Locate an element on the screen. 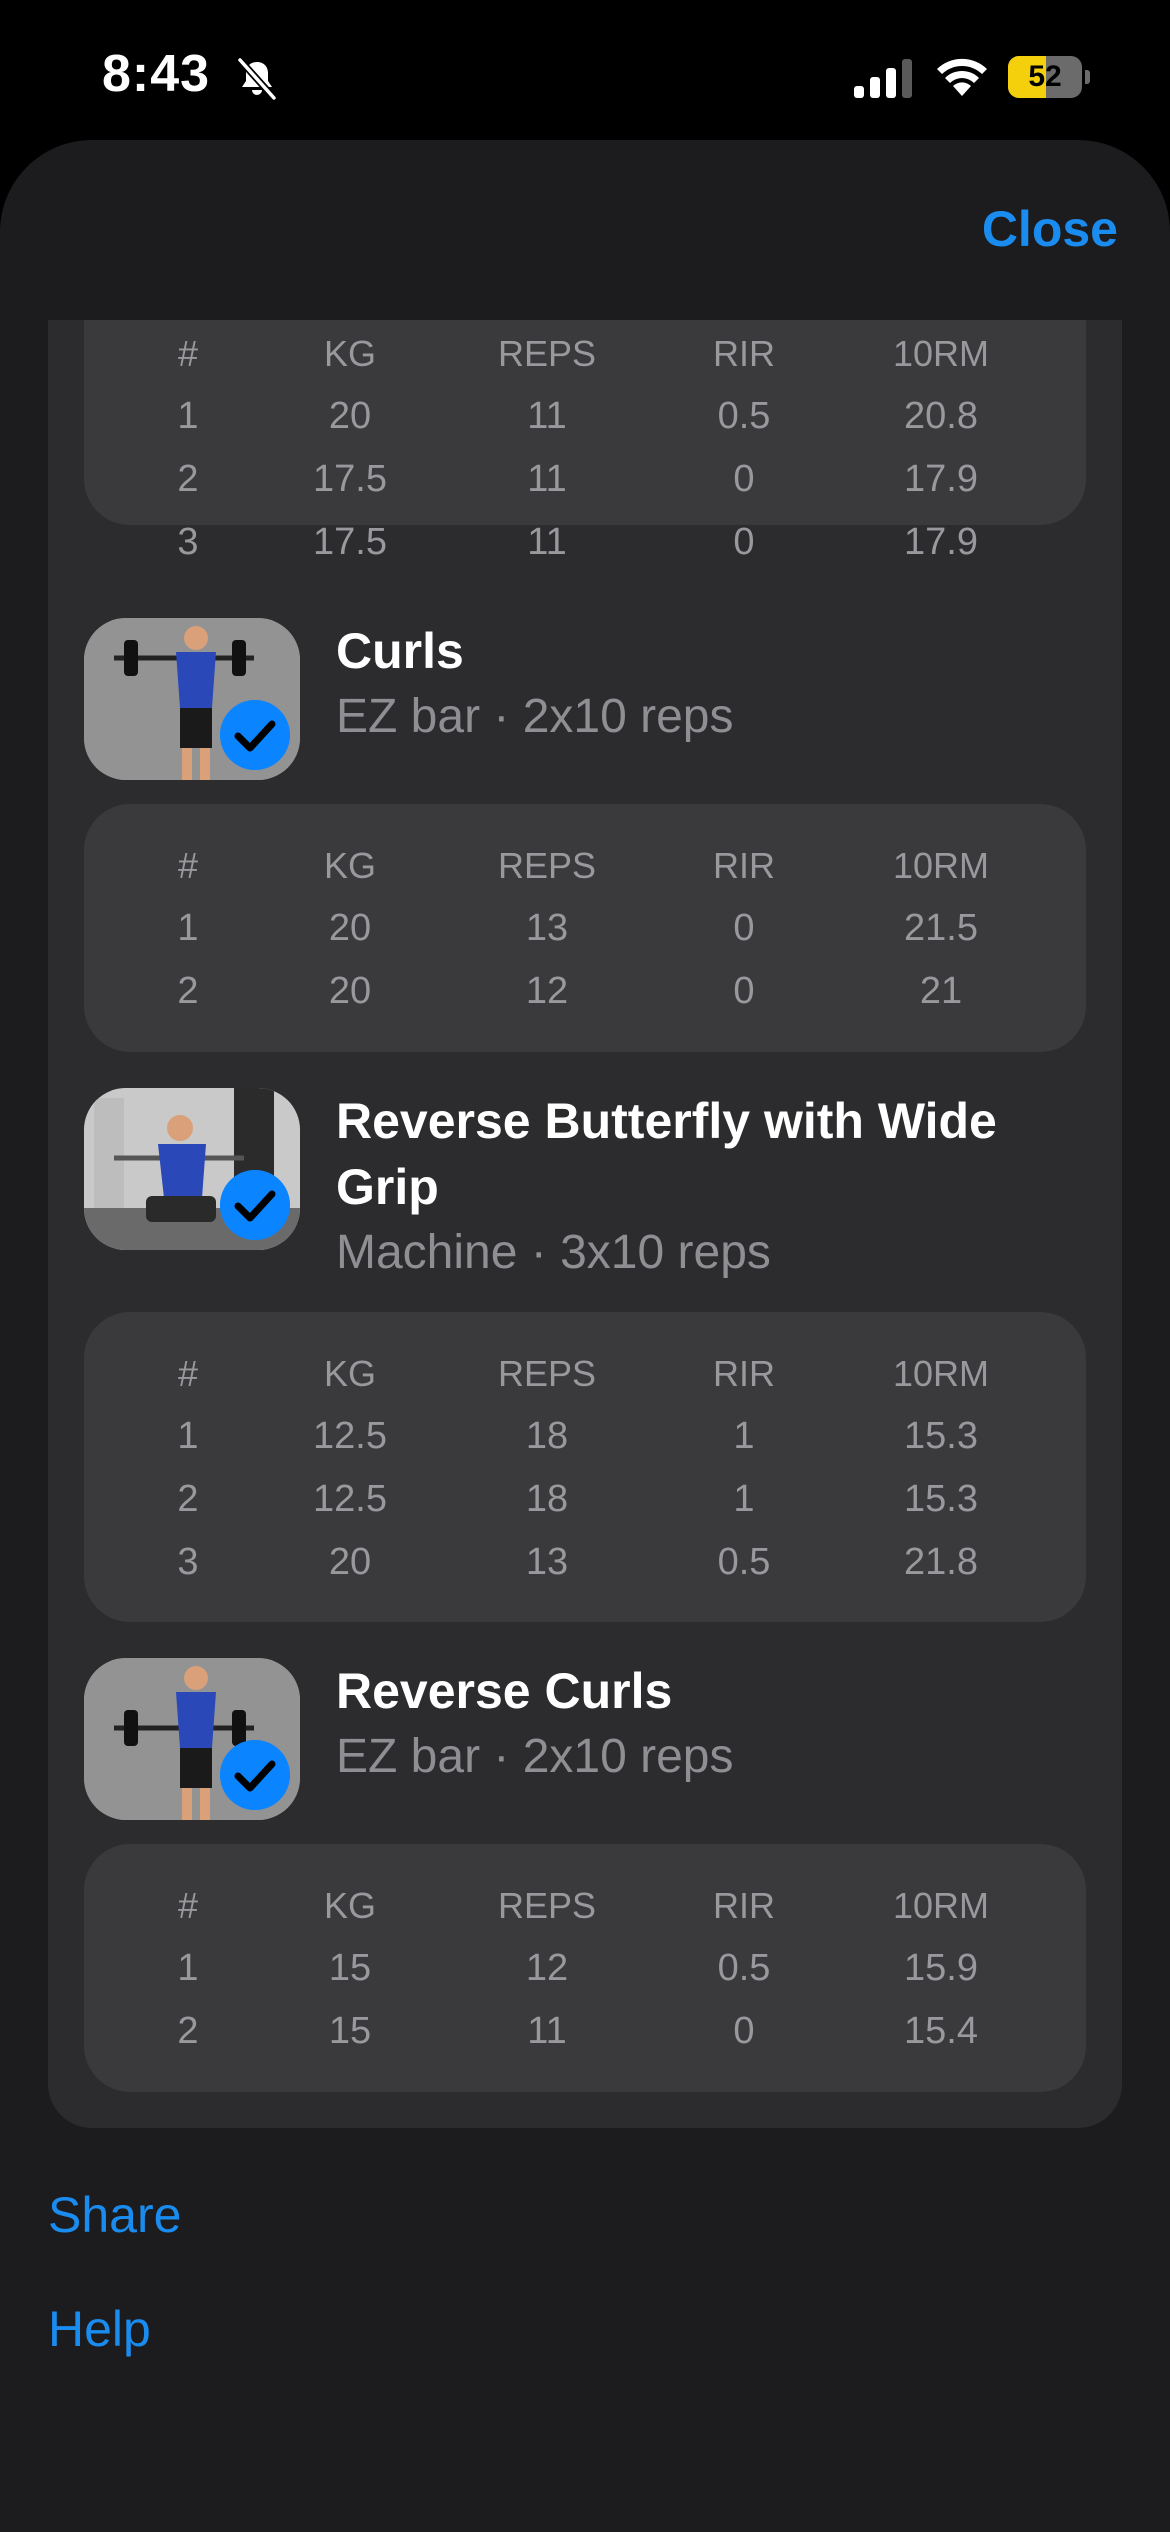 The height and width of the screenshot is (2532, 1170). status-time: 8:43 is located at coordinates (156, 74).